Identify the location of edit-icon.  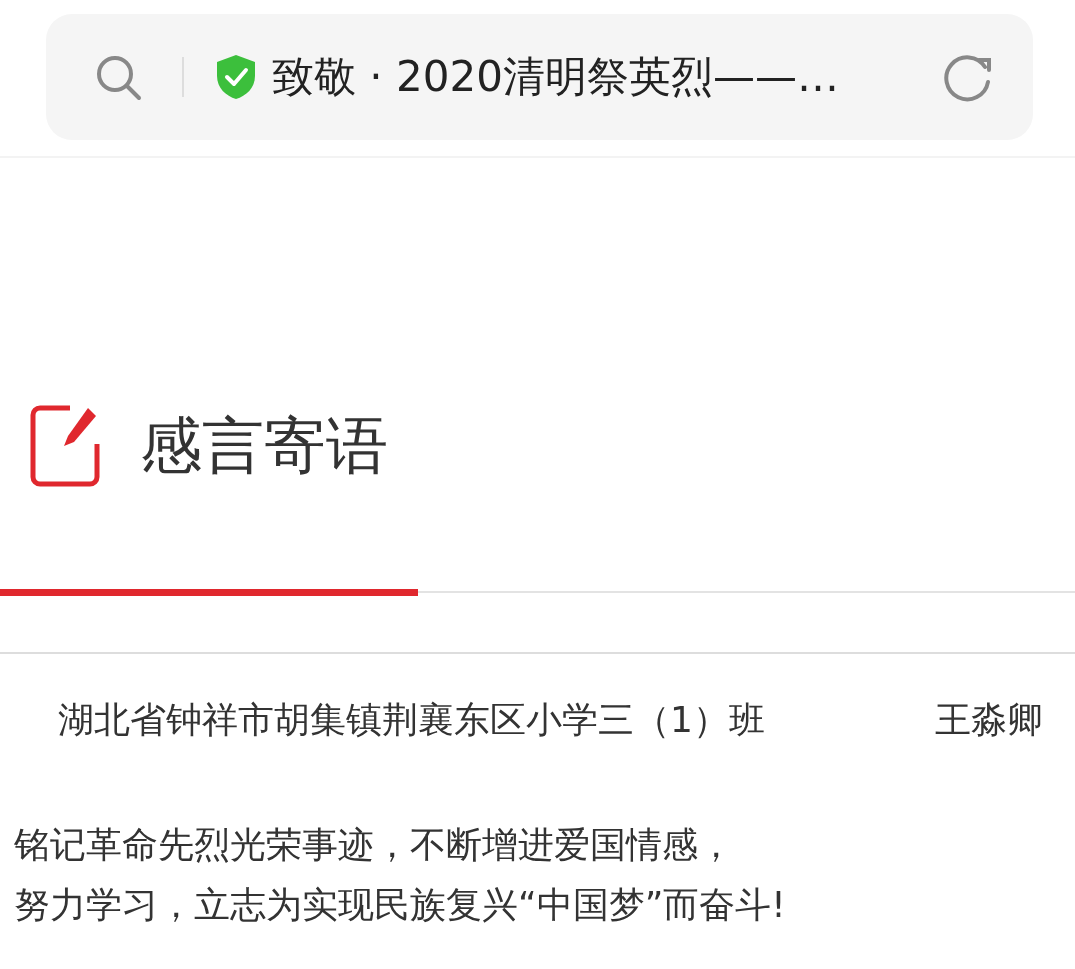
(65, 446).